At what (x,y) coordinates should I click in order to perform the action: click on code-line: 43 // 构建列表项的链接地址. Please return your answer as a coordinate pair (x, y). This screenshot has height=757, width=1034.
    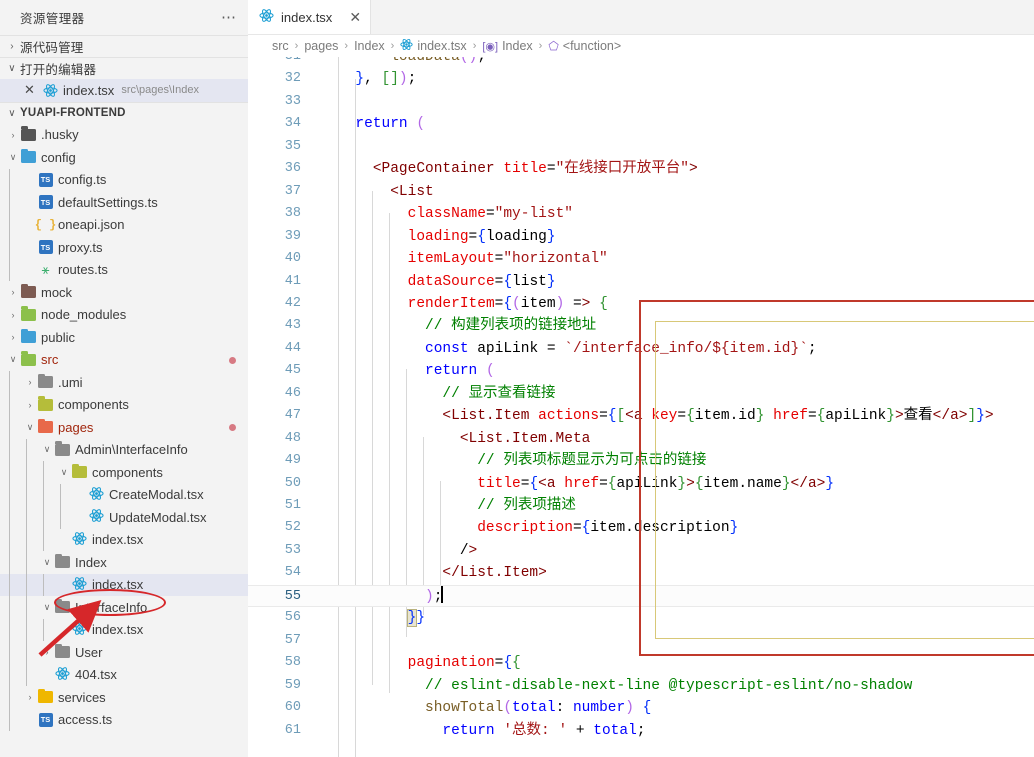
    Looking at the image, I should click on (641, 326).